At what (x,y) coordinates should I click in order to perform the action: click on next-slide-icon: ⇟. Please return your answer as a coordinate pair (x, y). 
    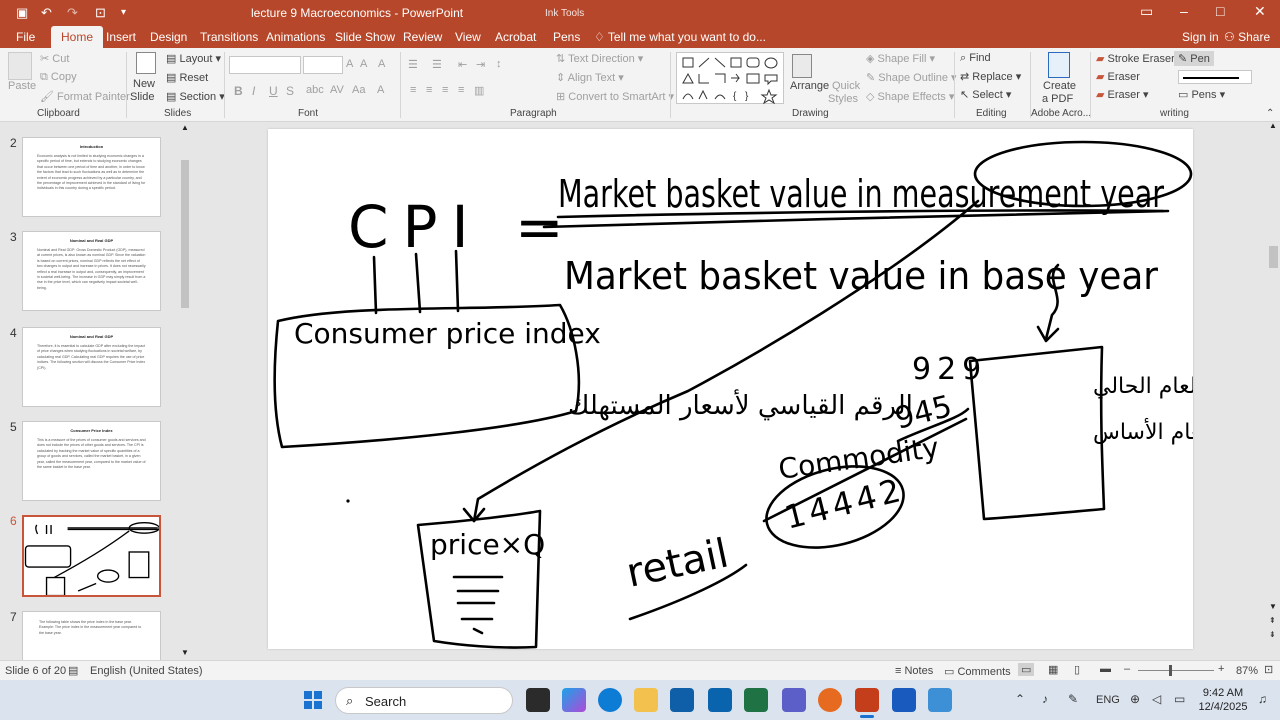
    Looking at the image, I should click on (1272, 634).